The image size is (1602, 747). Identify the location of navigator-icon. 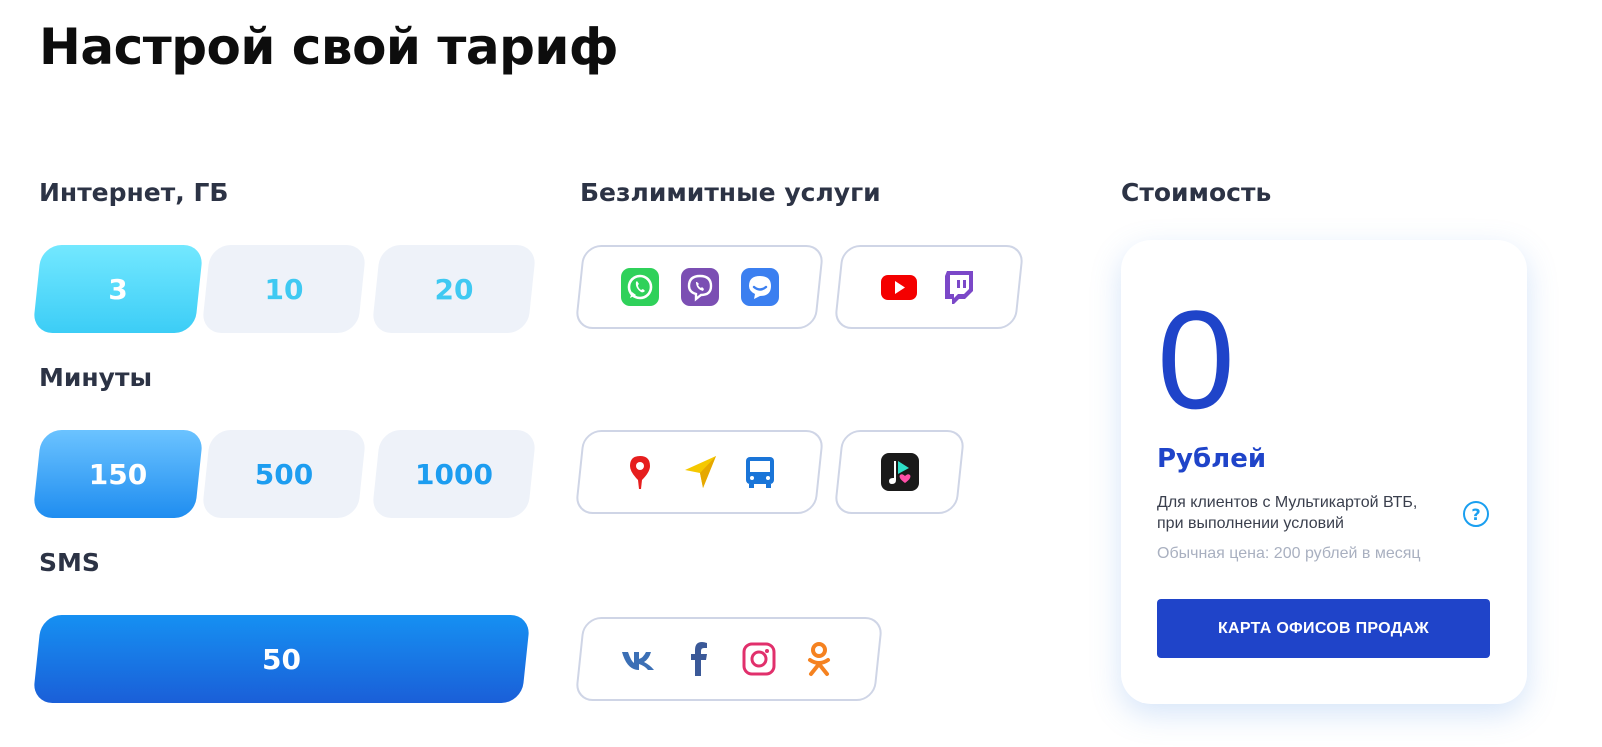
(700, 472).